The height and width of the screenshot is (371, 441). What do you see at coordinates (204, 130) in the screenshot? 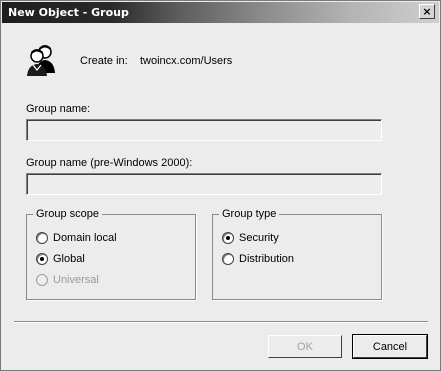
I see `group-name-input` at bounding box center [204, 130].